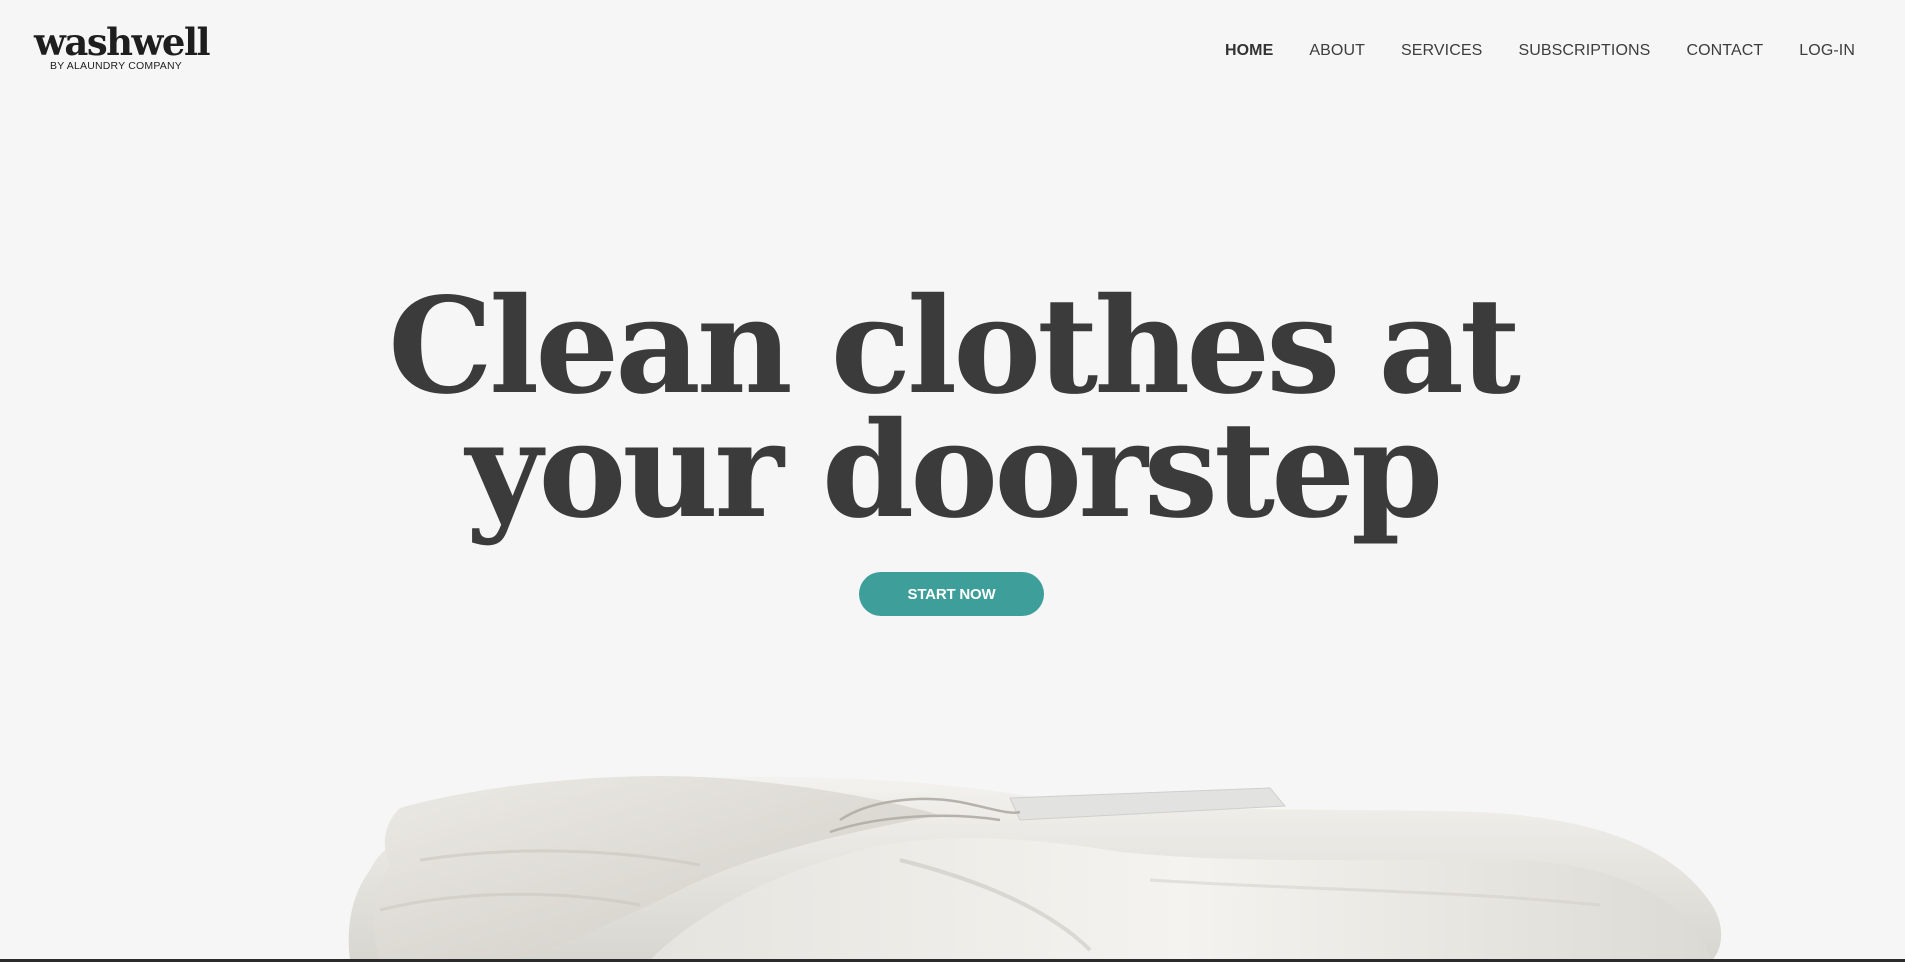 This screenshot has height=962, width=1905. What do you see at coordinates (954, 346) in the screenshot?
I see `hero-title-line-1: Clean clothes at` at bounding box center [954, 346].